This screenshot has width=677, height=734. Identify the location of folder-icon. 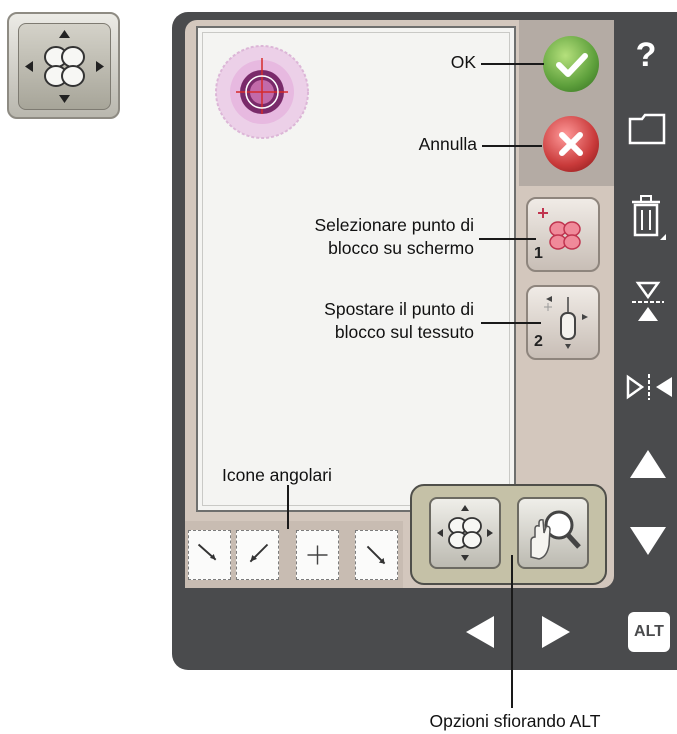
(647, 129).